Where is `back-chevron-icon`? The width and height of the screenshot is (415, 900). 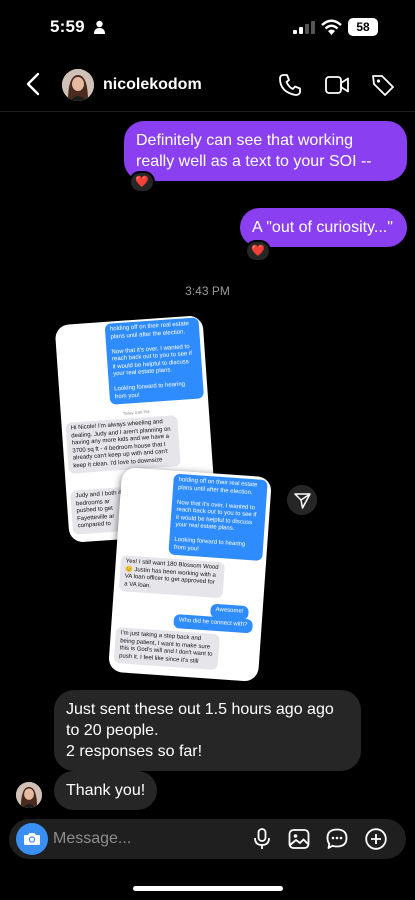 back-chevron-icon is located at coordinates (34, 84).